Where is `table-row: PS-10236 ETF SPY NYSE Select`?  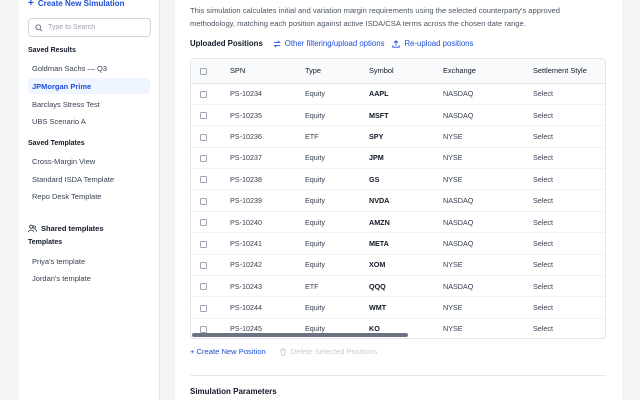 table-row: PS-10236 ETF SPY NYSE Select is located at coordinates (398, 136).